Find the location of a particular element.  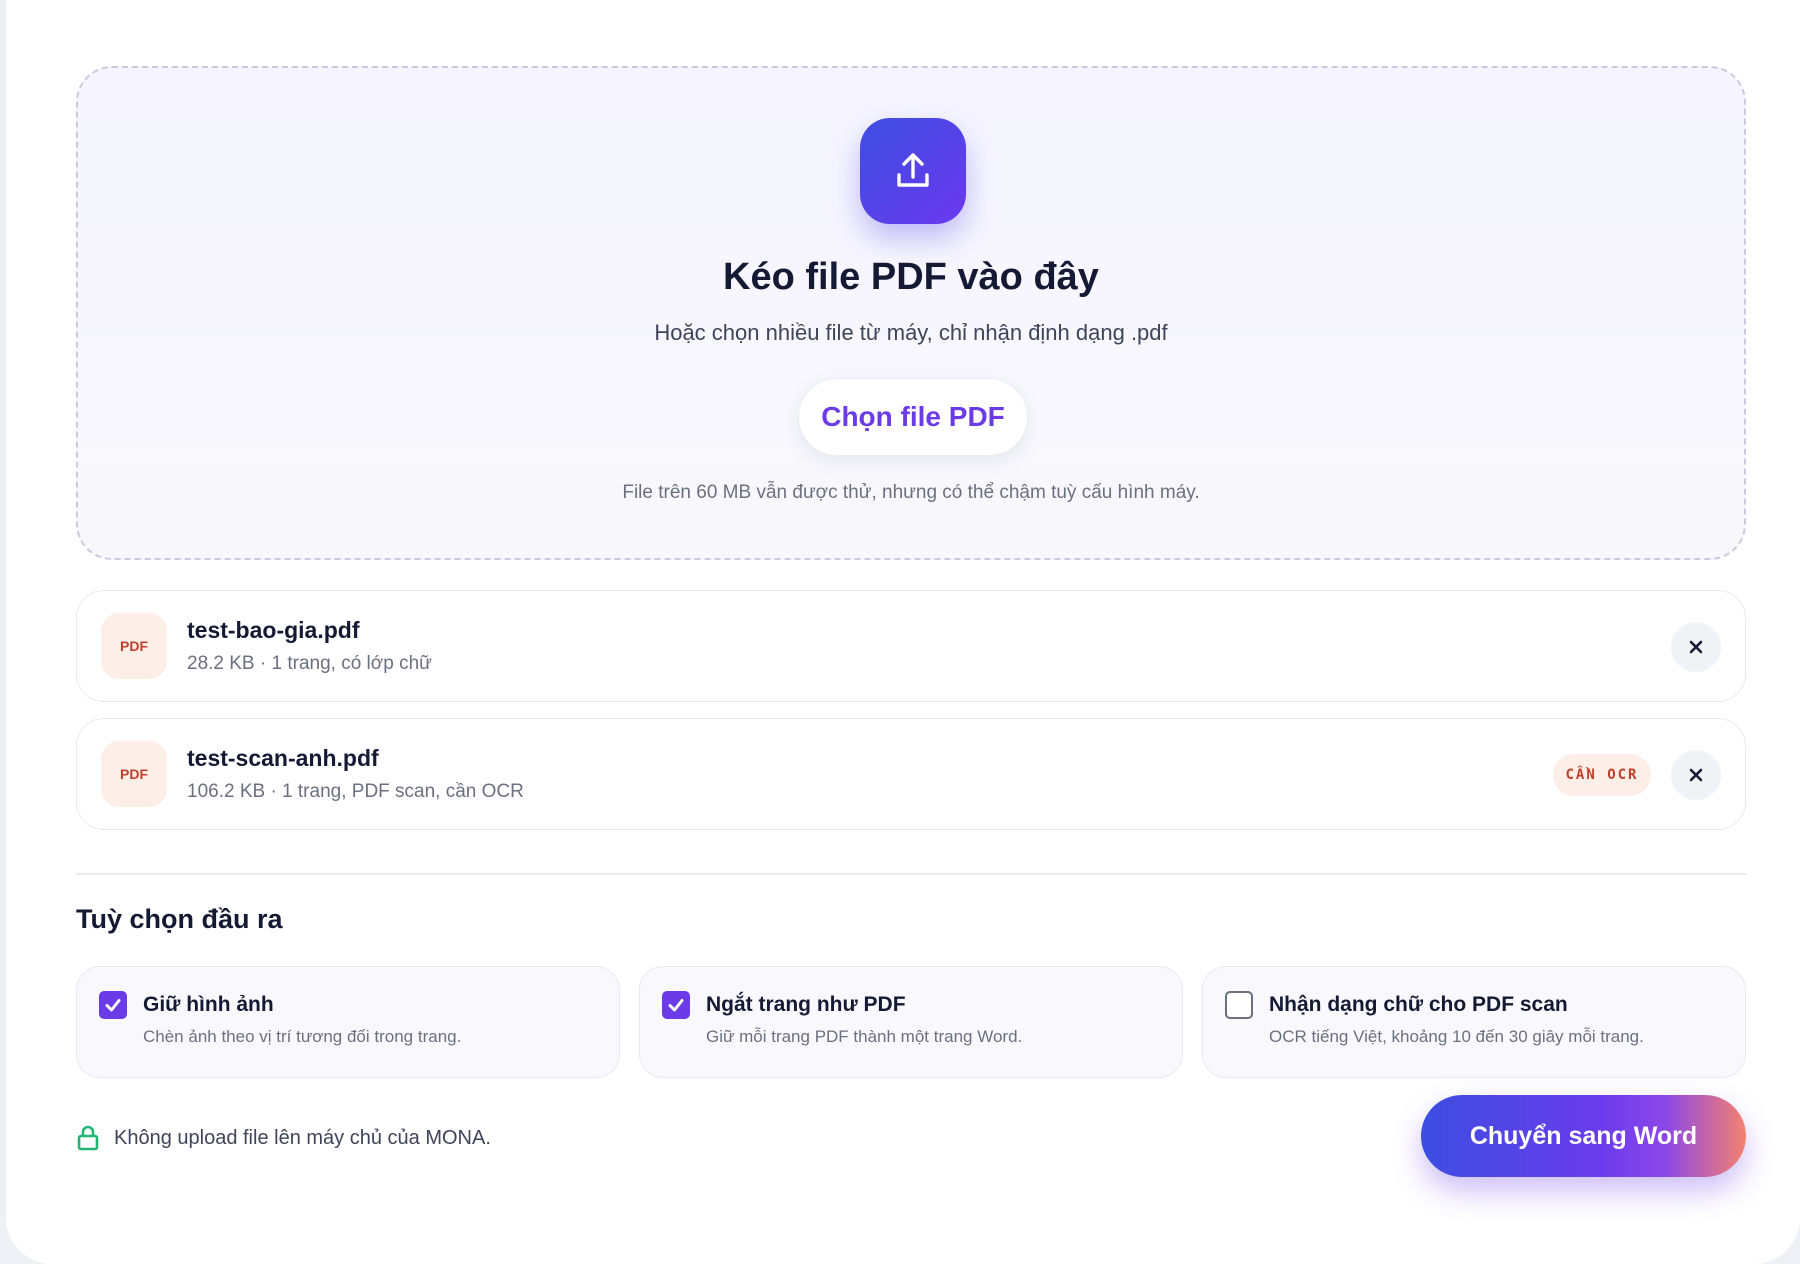

privacy-note: Không upload file lên máy chủ của MONA. is located at coordinates (283, 1138).